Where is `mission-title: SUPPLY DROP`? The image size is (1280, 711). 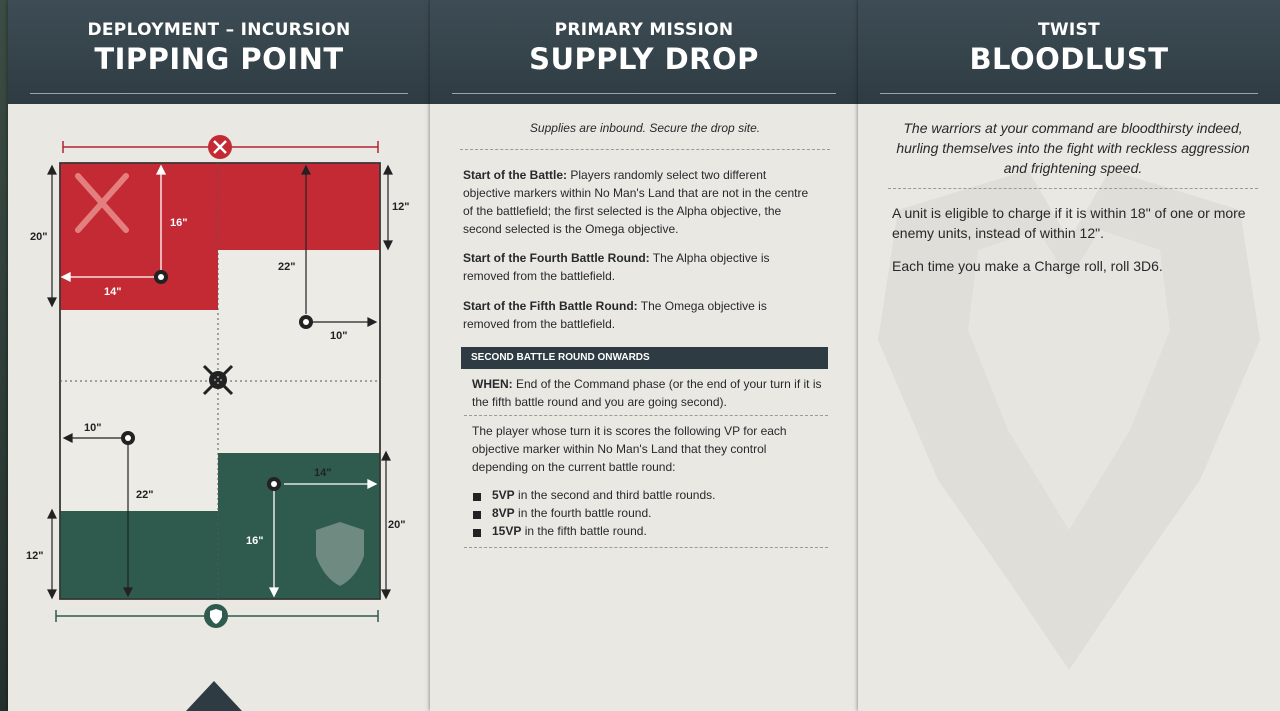 mission-title: SUPPLY DROP is located at coordinates (644, 59).